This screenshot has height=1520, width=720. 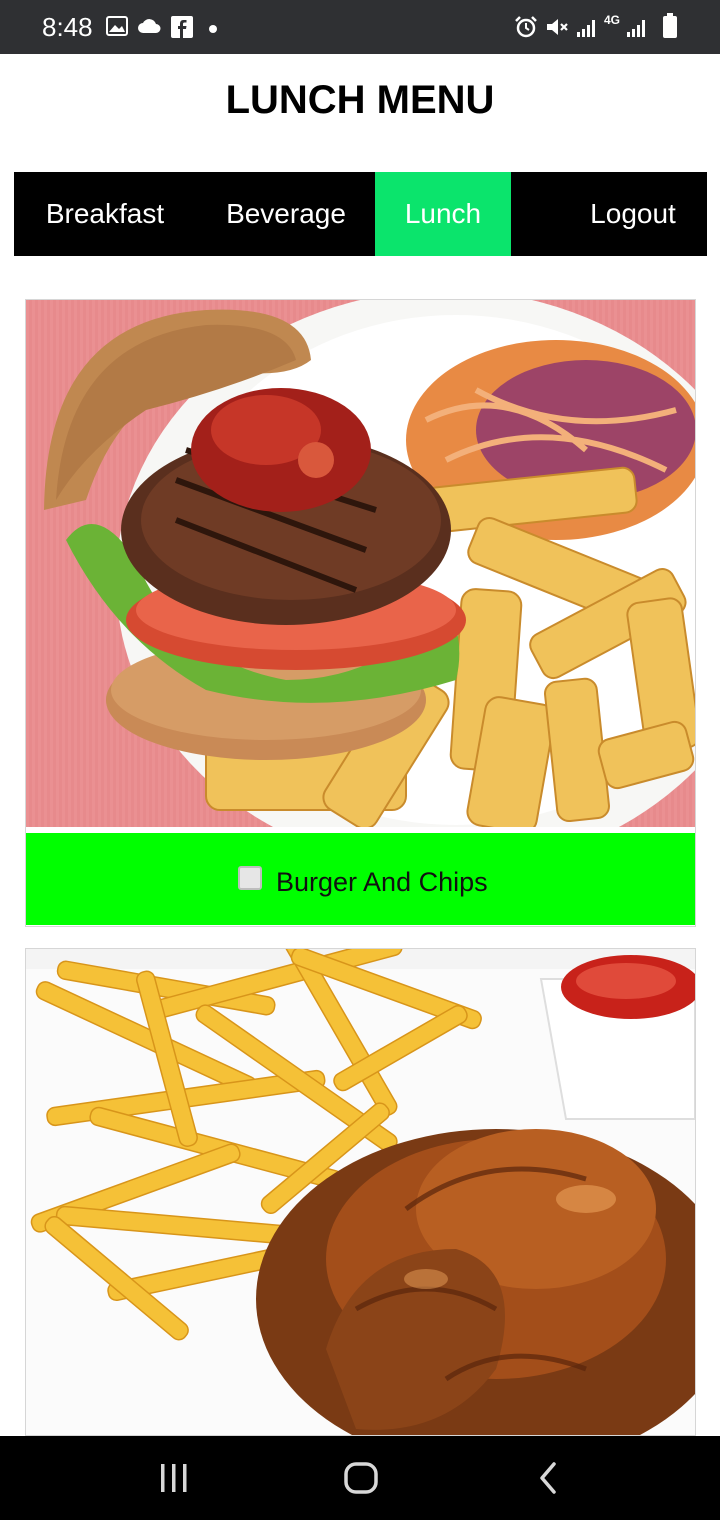 I want to click on recent-apps-icon, so click(x=174, y=1478).